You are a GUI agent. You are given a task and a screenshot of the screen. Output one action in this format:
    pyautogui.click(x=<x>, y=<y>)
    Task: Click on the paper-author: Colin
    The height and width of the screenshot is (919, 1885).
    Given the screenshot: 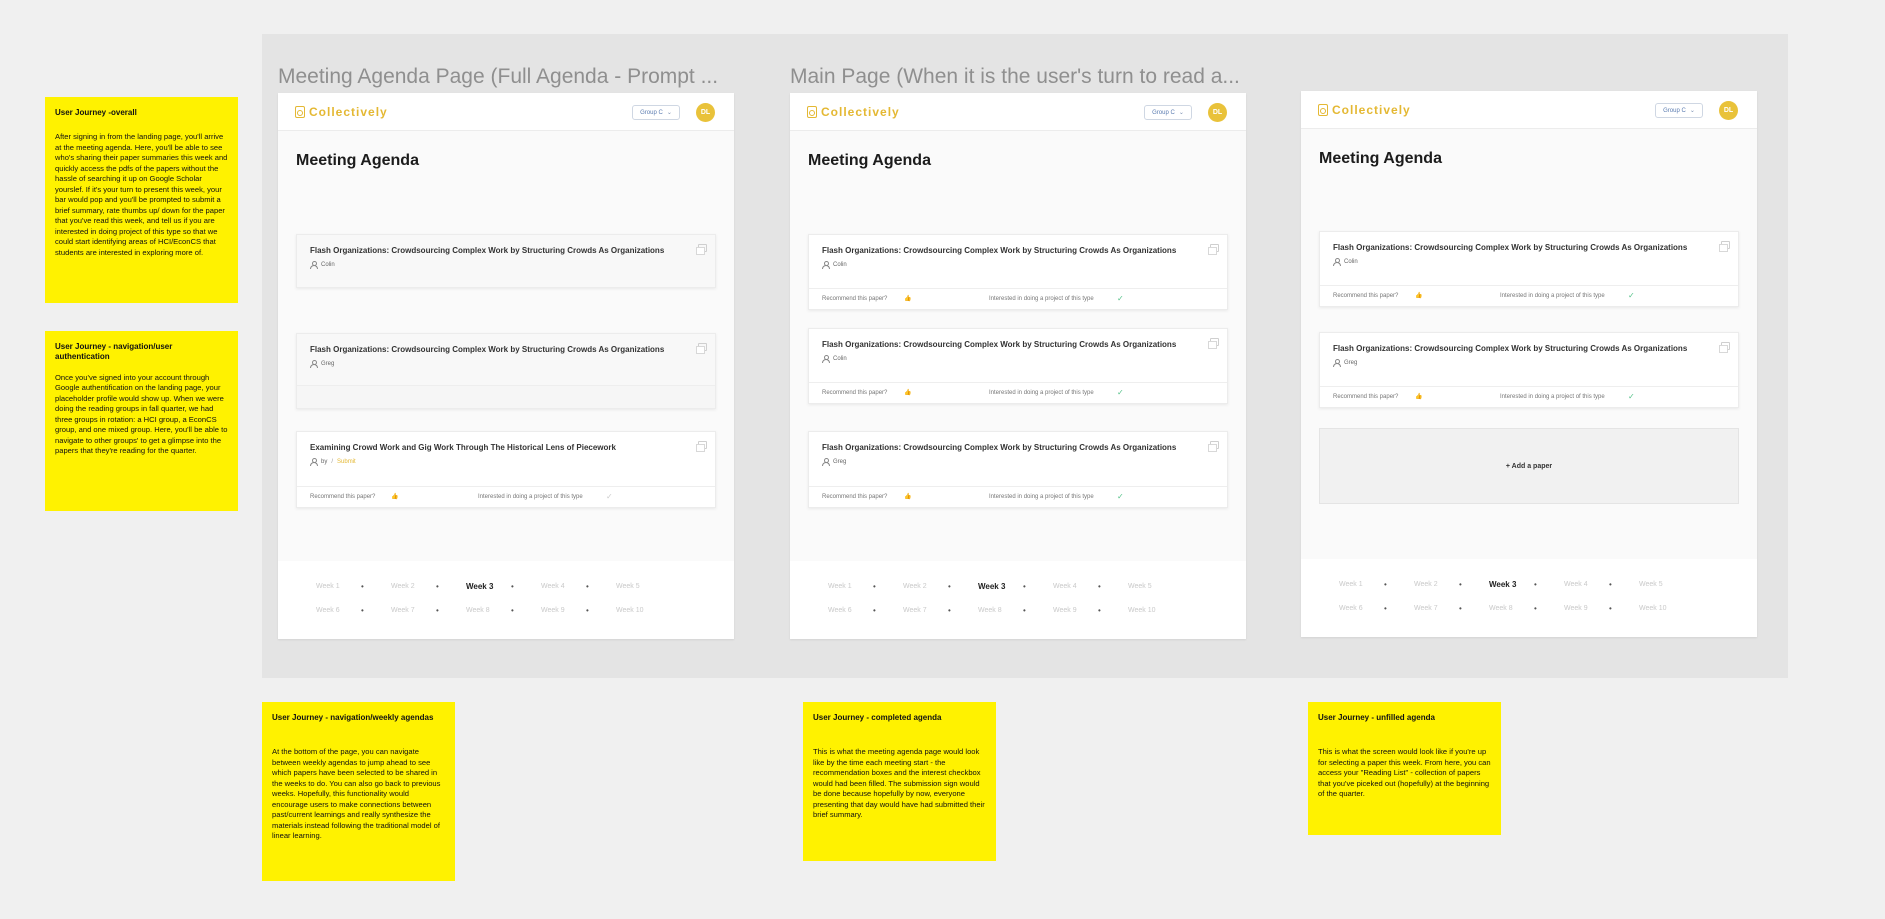 What is the action you would take?
    pyautogui.click(x=322, y=265)
    